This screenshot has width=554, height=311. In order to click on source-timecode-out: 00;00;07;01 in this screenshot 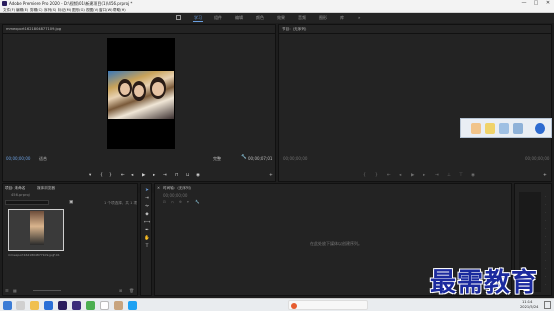, I will do `click(260, 158)`.